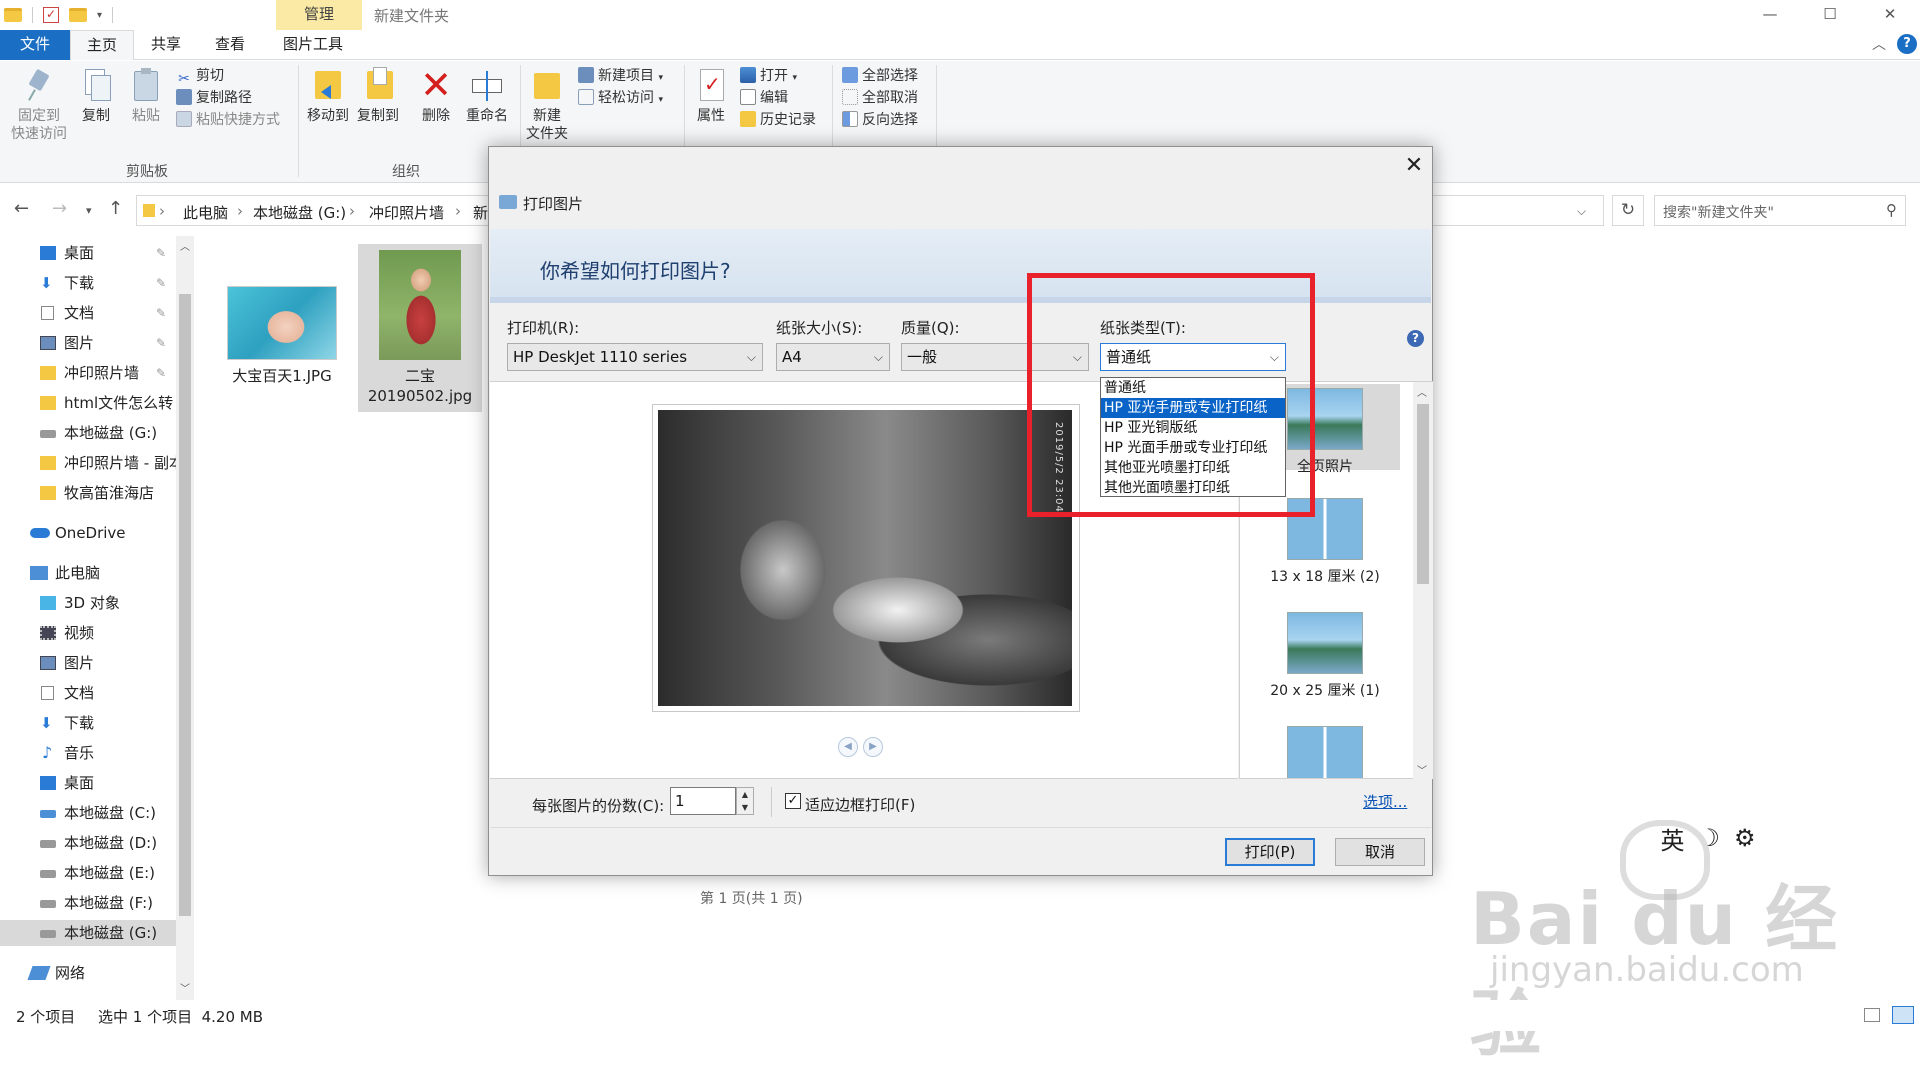 This screenshot has height=1070, width=1920. I want to click on invert-selection-button: 反向选择, so click(880, 120).